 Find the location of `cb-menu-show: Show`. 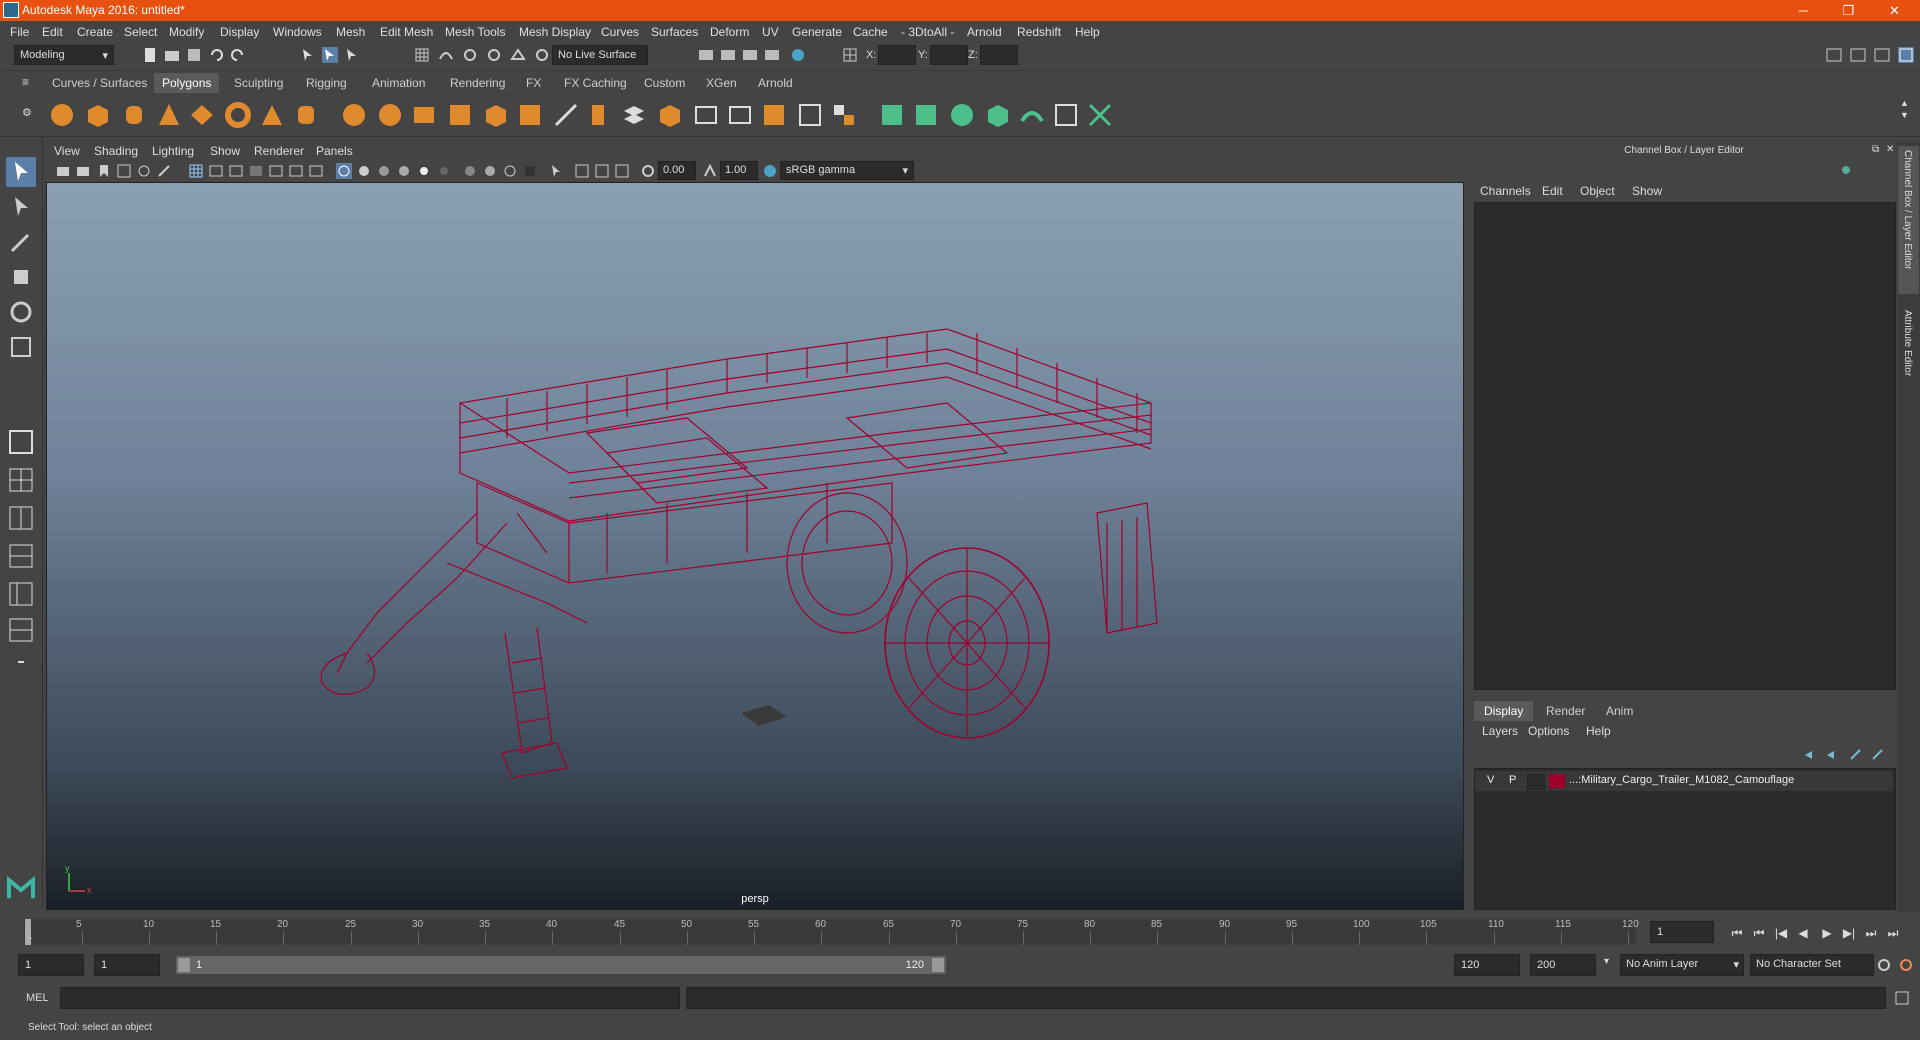

cb-menu-show: Show is located at coordinates (1647, 191).